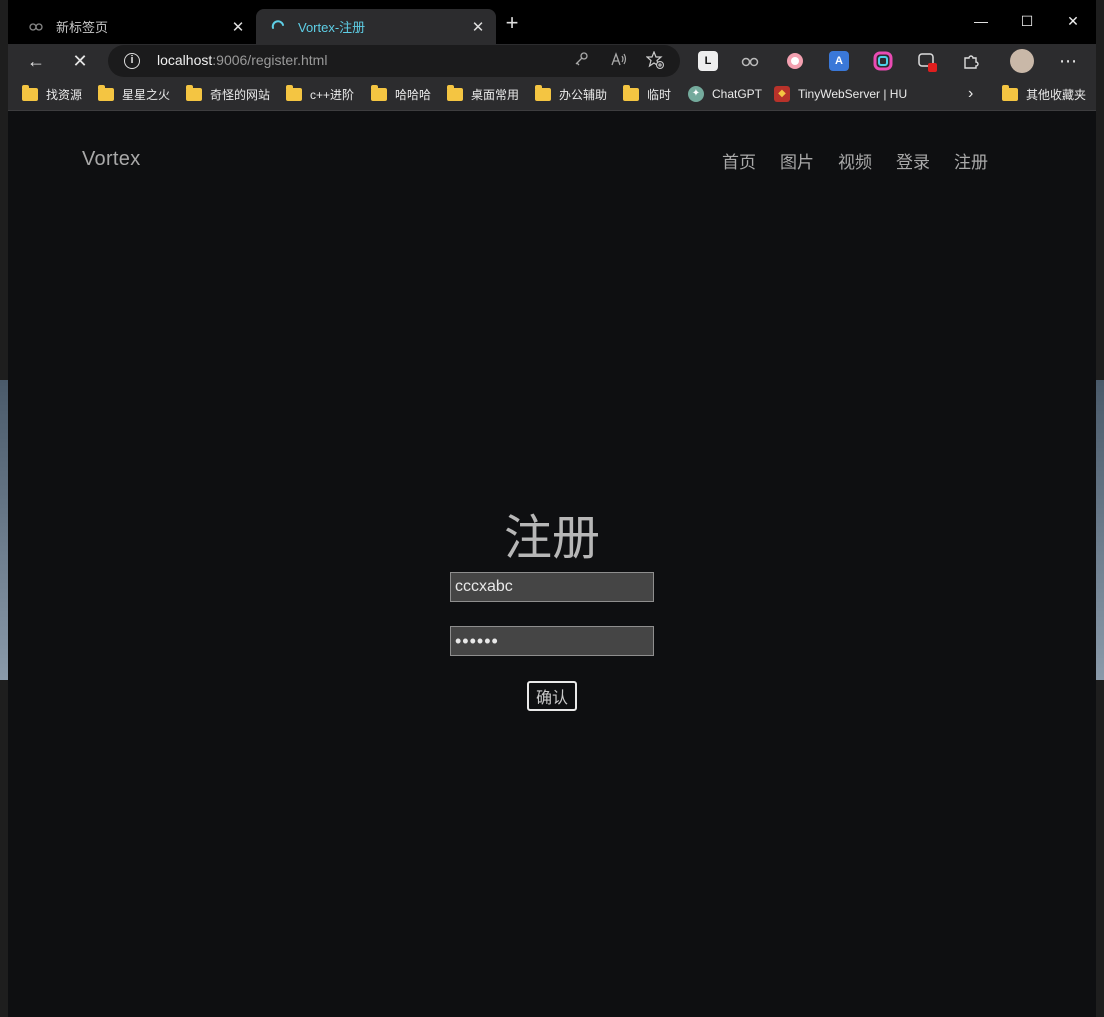  Describe the element at coordinates (927, 61) in the screenshot. I see `extension-game-icon` at that location.